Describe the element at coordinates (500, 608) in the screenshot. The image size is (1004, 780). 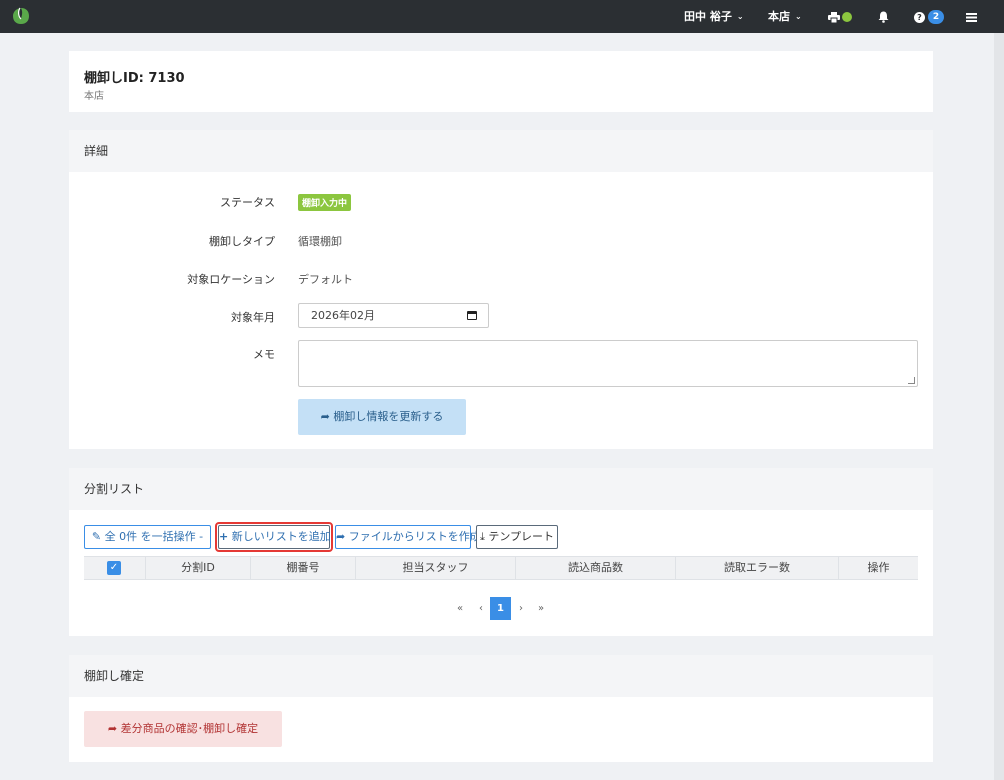
I see `pager-page-1: 1` at that location.